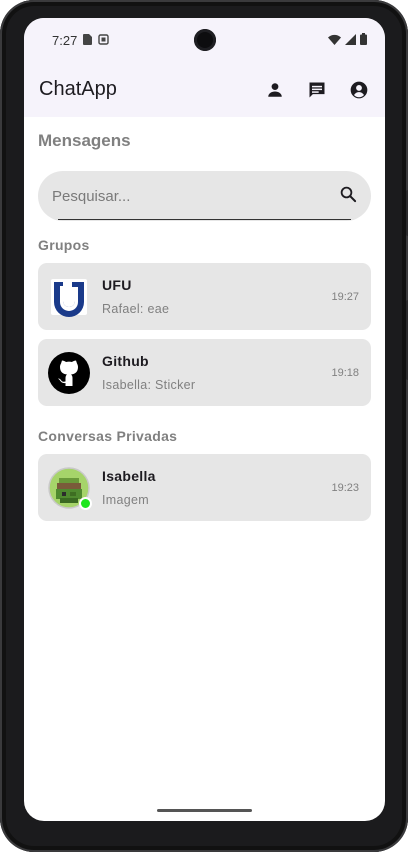 The image size is (408, 852). What do you see at coordinates (363, 40) in the screenshot?
I see `battery-icon` at bounding box center [363, 40].